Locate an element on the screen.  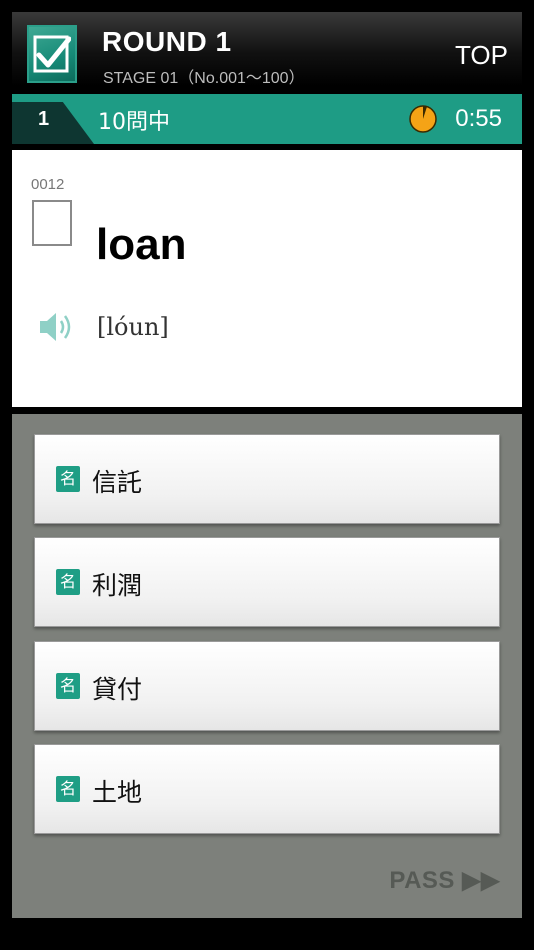
progress-bar: 1 10問中 0:55 is located at coordinates (267, 119).